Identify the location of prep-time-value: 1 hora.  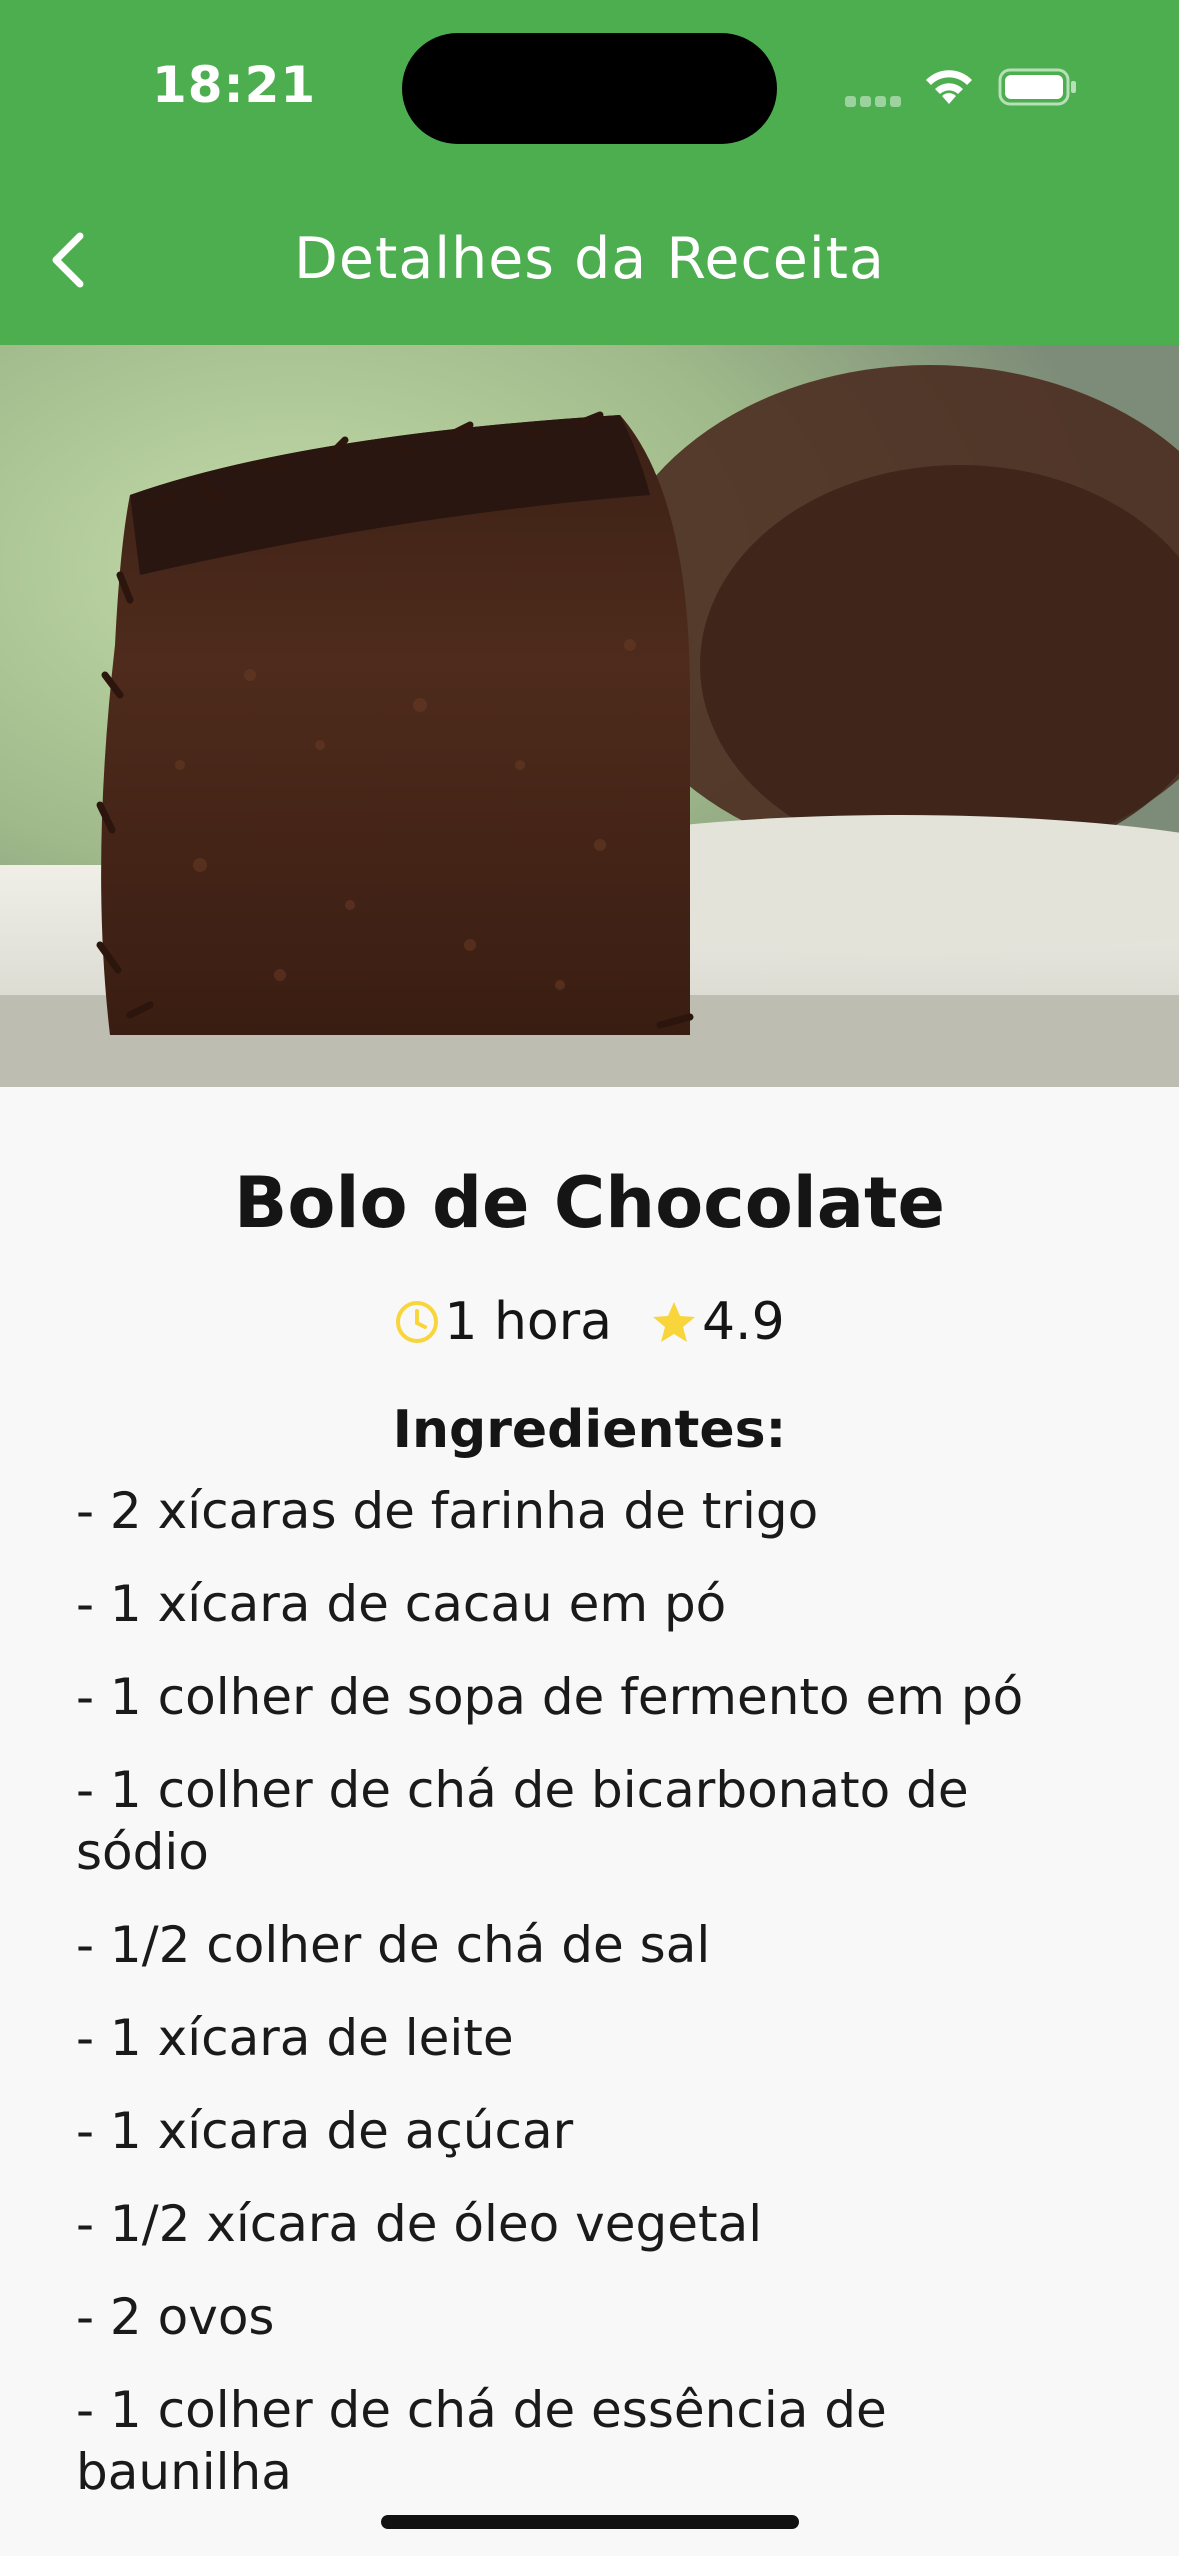
(528, 1322).